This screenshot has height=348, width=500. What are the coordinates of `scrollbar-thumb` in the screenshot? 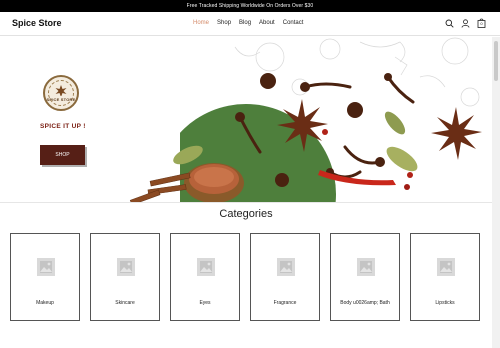 It's located at (496, 61).